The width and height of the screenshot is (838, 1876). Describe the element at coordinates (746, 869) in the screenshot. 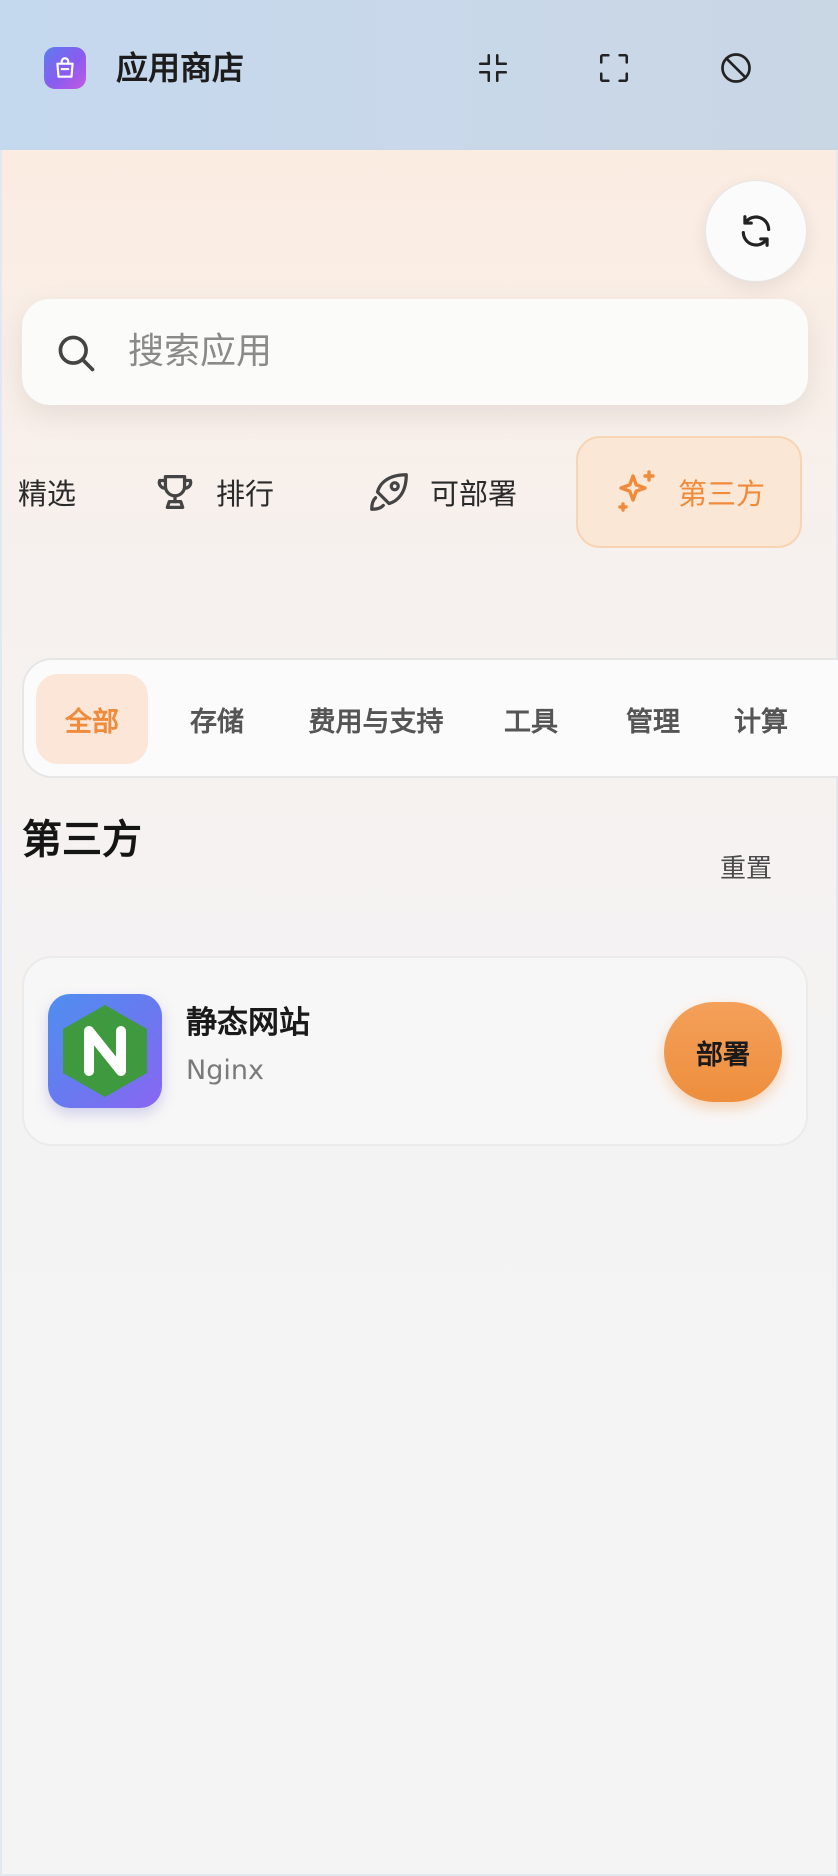

I see `reset-button: 重置` at that location.